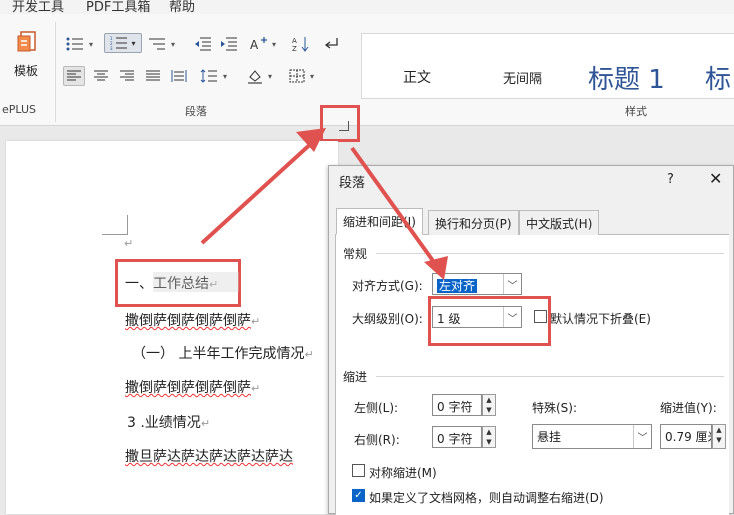 The width and height of the screenshot is (734, 515). I want to click on doc-line-4: 撒倒萨倒萨倒萨倒萨↵, so click(192, 387).